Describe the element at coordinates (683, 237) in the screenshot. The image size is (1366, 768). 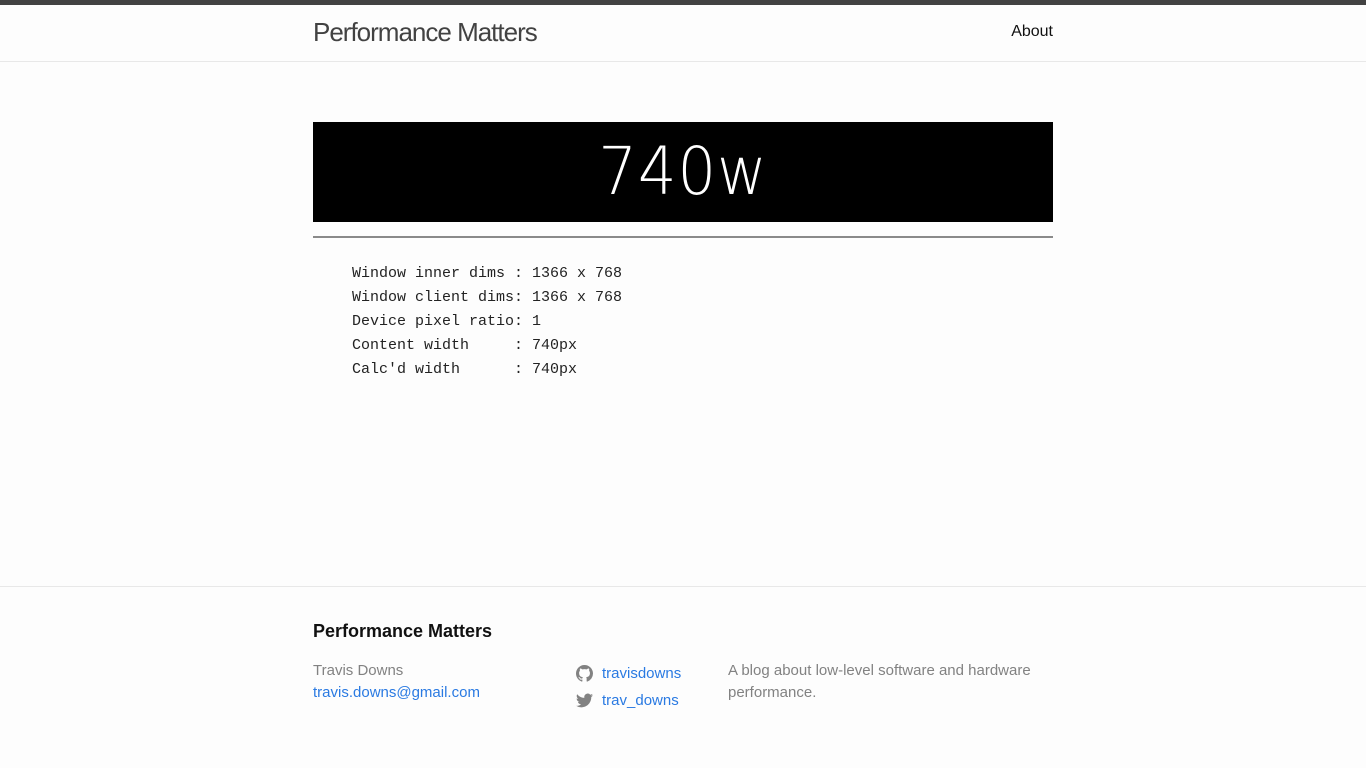
I see `horizontal-rule` at that location.